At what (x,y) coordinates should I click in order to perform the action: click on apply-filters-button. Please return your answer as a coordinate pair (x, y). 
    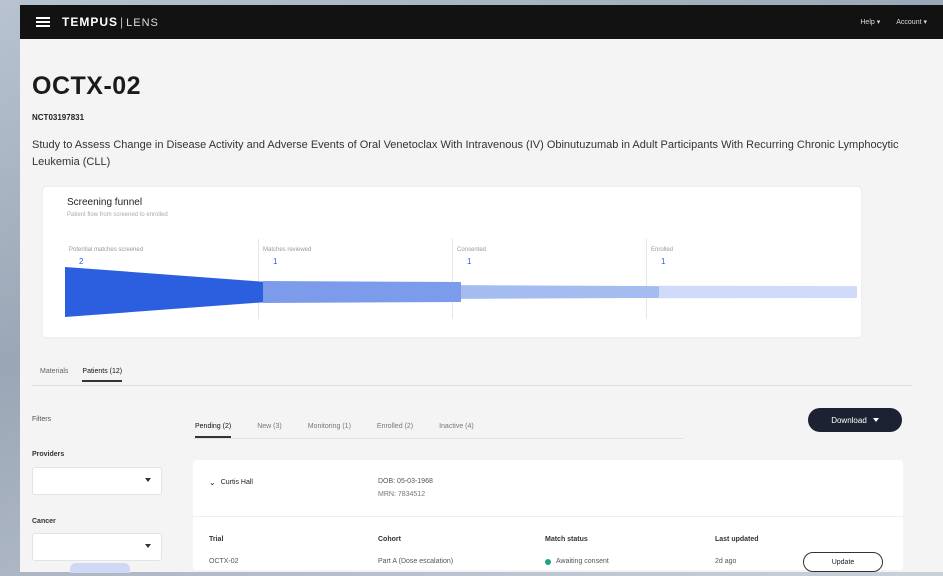
    Looking at the image, I should click on (100, 568).